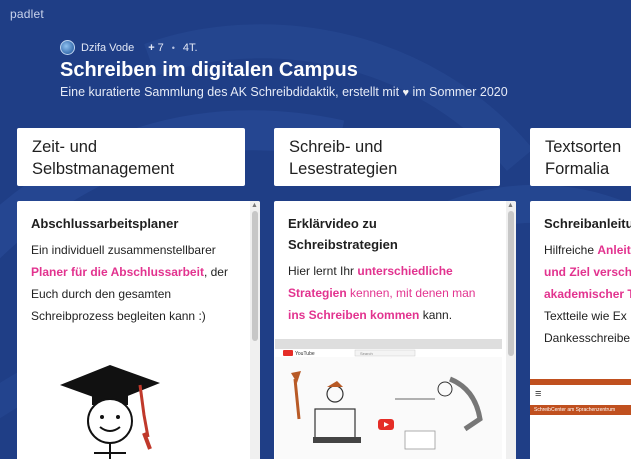 This screenshot has height=459, width=631. What do you see at coordinates (580, 419) in the screenshot?
I see `website-preview-thumbnail: ≡ SchreibCenter am Sprachenzentrum` at bounding box center [580, 419].